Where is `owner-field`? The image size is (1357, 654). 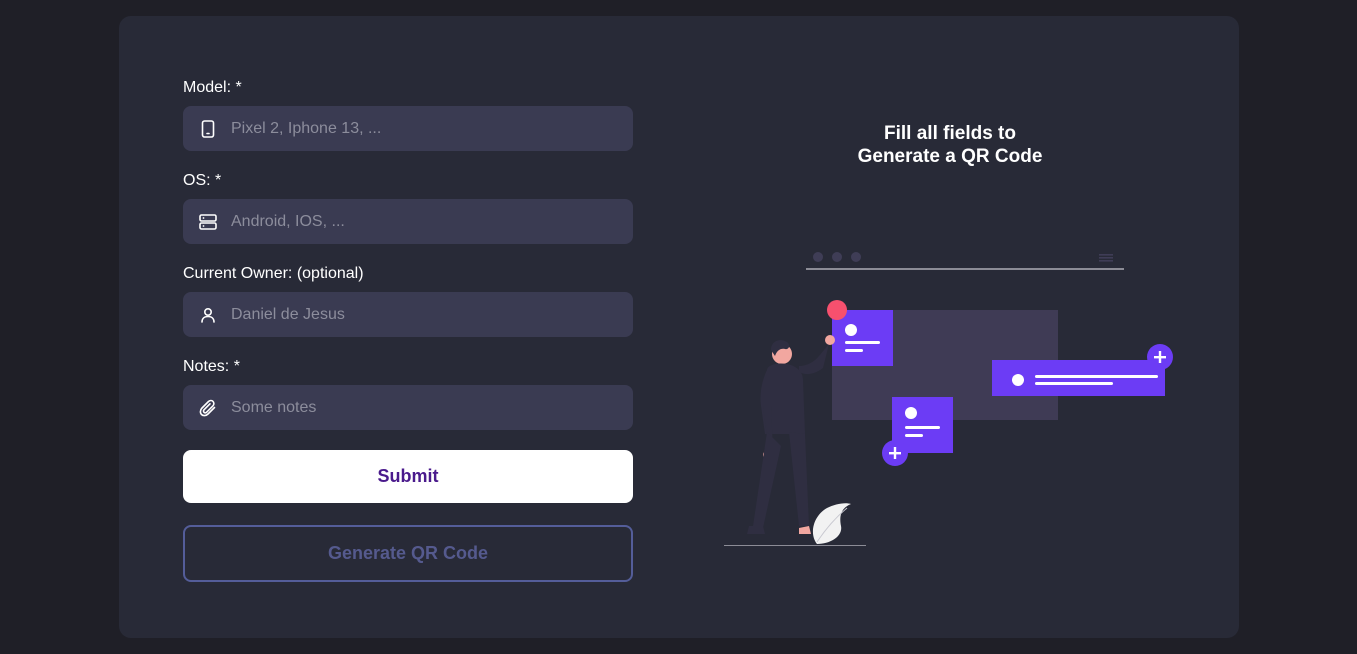
owner-field is located at coordinates (408, 314).